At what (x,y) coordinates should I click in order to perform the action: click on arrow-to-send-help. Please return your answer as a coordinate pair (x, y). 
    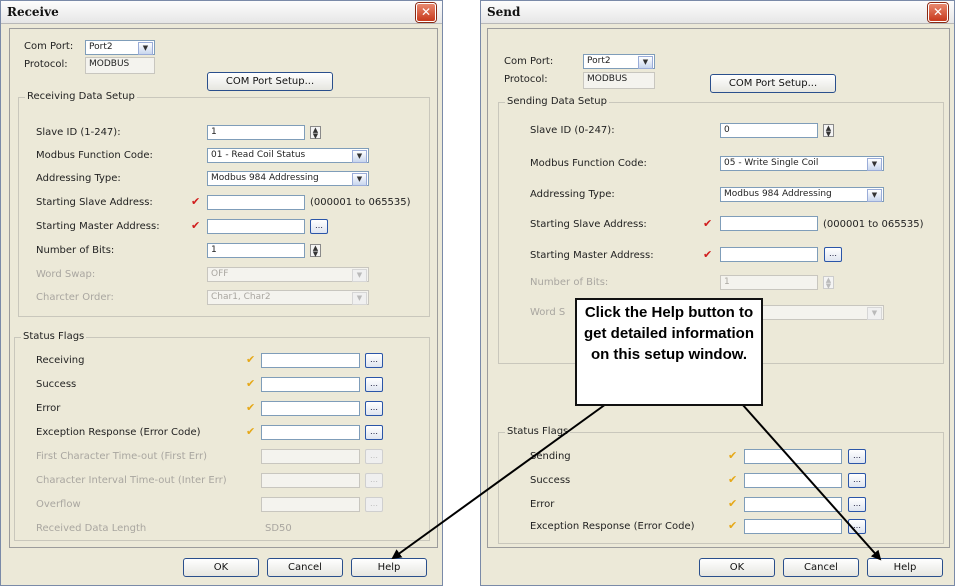
    Looking at the image, I should click on (811, 482).